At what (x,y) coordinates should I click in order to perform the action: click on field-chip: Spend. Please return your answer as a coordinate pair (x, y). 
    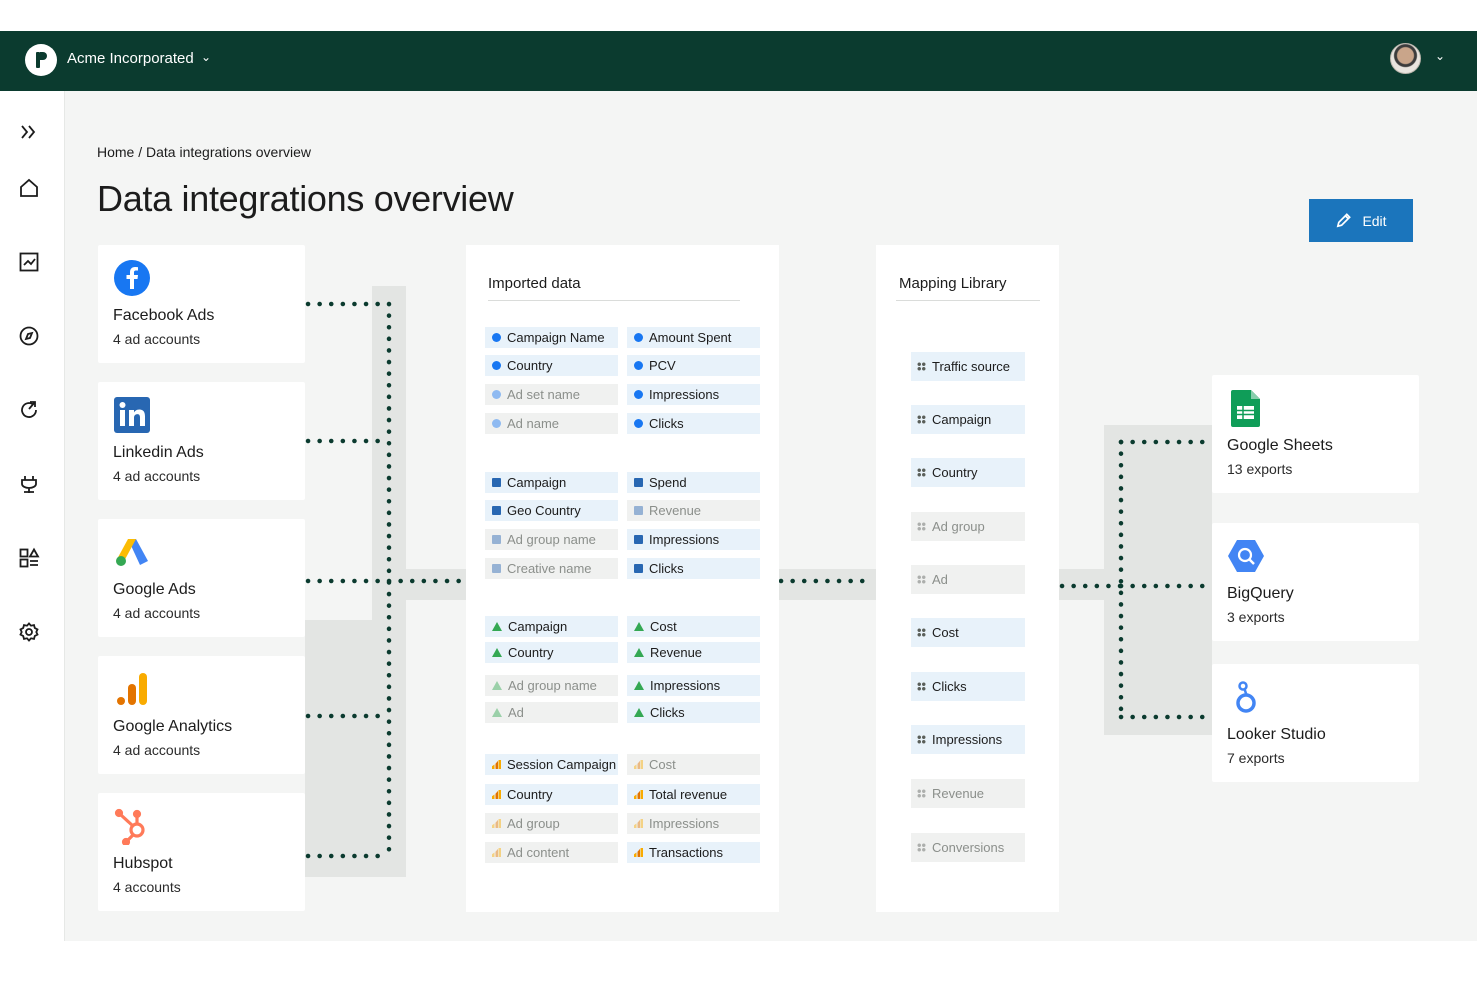
    Looking at the image, I should click on (693, 482).